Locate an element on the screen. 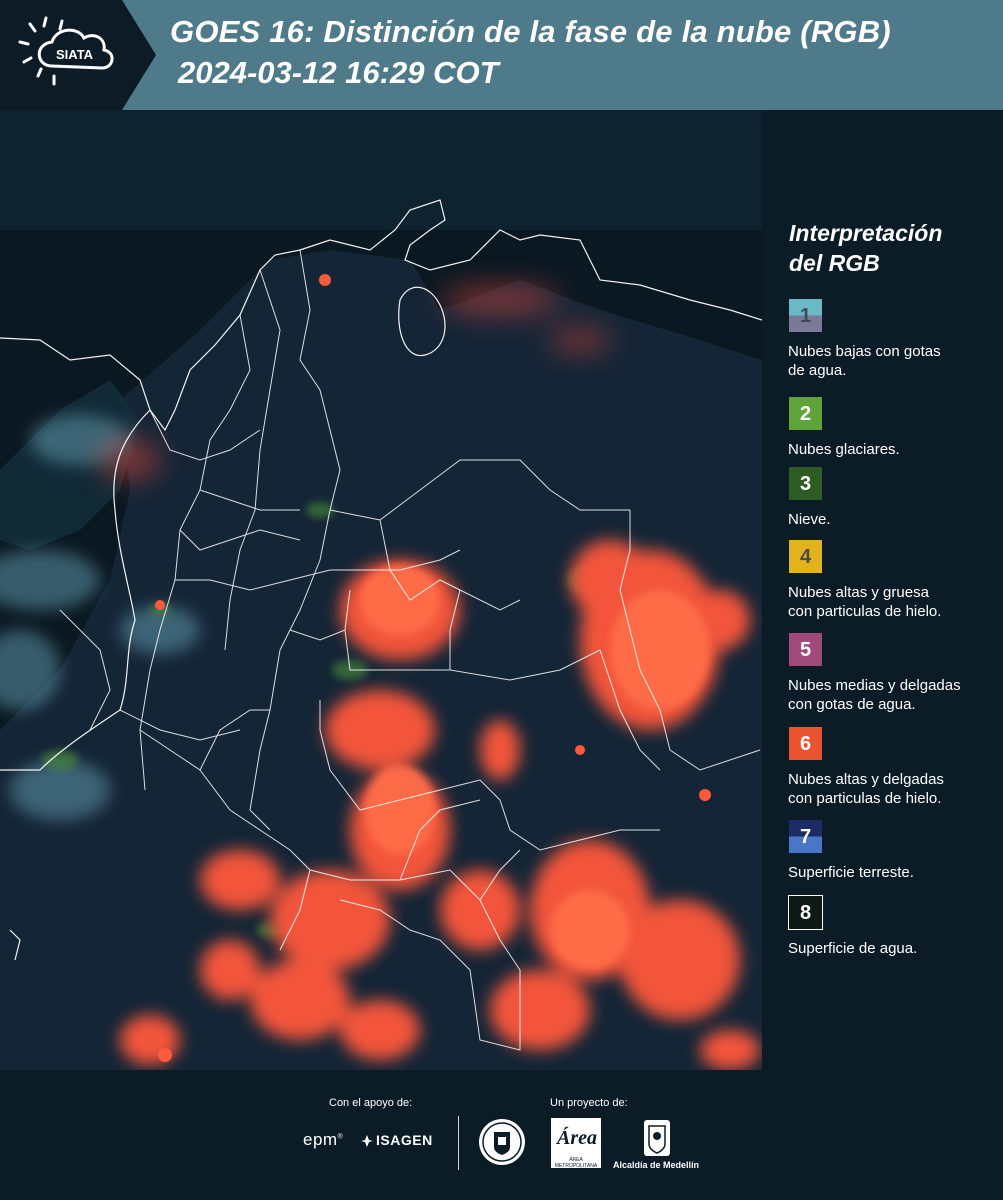  legend-label-line1: Nubes bajas con gotas is located at coordinates (864, 351).